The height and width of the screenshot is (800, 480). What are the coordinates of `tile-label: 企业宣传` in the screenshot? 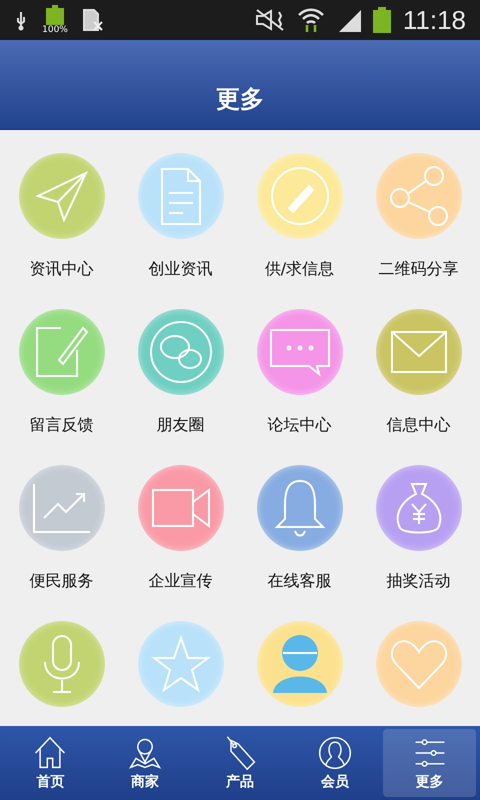 It's located at (180, 581).